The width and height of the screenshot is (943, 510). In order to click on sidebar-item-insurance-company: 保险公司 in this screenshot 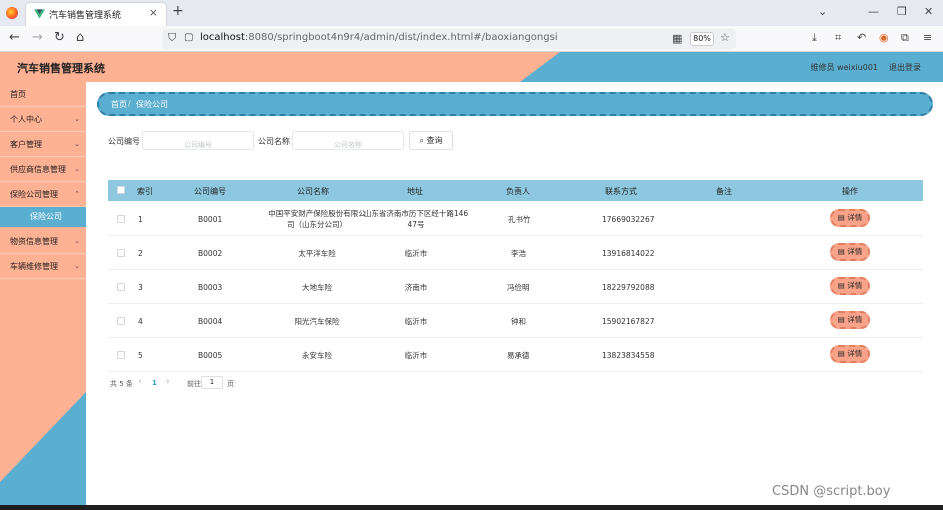, I will do `click(43, 217)`.